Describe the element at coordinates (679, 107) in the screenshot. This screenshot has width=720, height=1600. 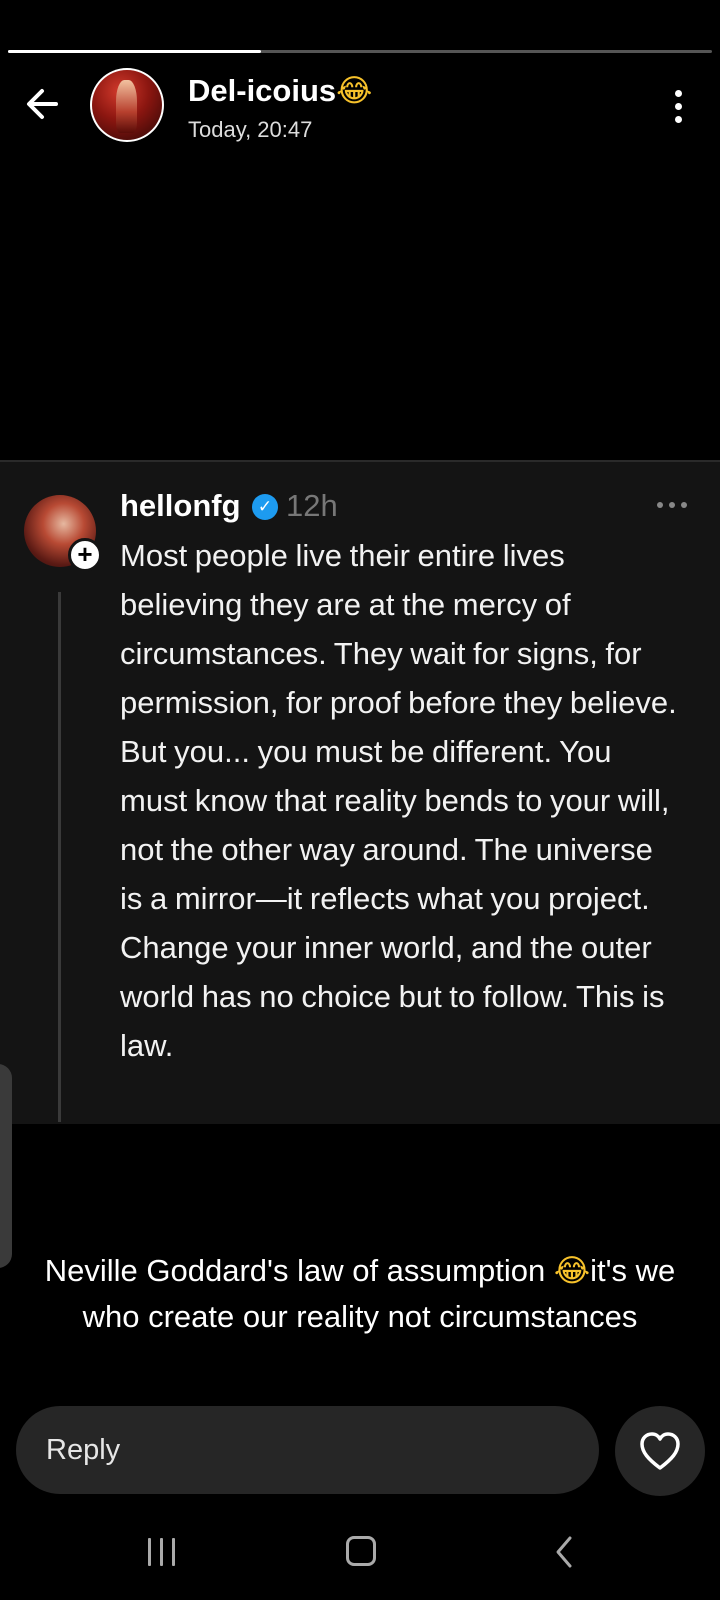
I see `more-options-button` at that location.